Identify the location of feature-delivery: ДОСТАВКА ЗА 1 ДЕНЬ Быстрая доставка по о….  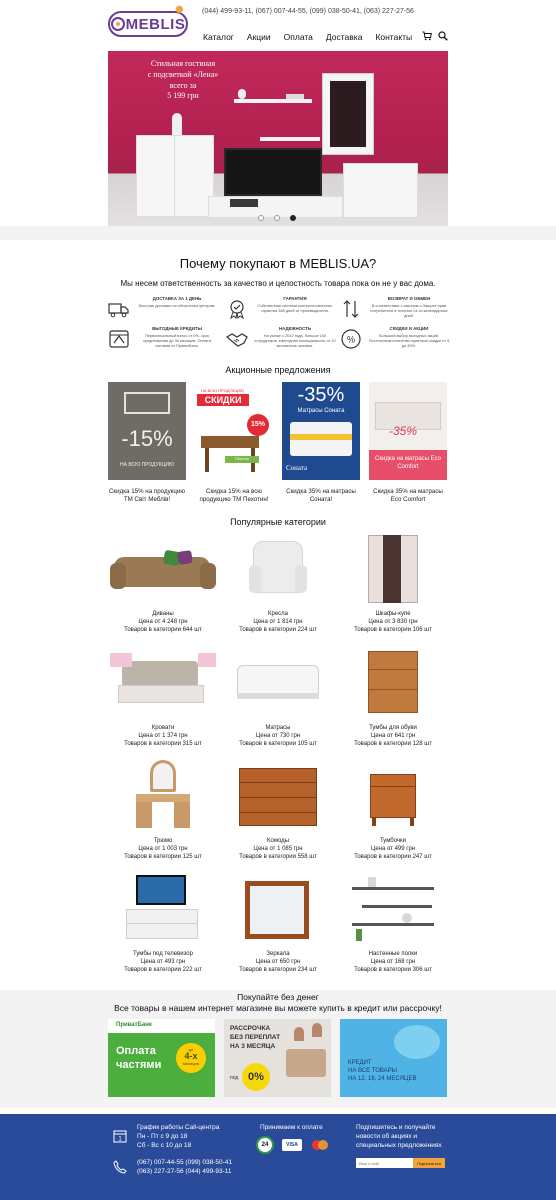
(163, 310).